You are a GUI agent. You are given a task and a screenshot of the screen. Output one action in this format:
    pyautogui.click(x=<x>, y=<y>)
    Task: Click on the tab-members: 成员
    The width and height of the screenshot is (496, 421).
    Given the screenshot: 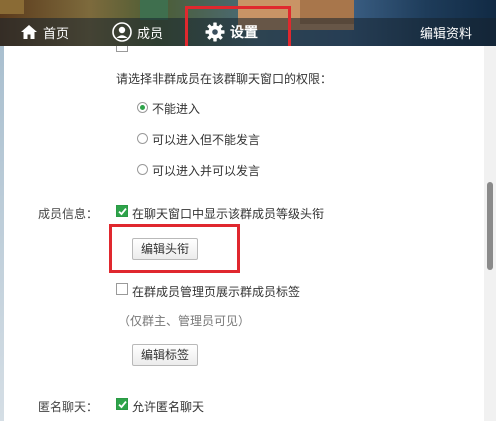 What is the action you would take?
    pyautogui.click(x=137, y=32)
    